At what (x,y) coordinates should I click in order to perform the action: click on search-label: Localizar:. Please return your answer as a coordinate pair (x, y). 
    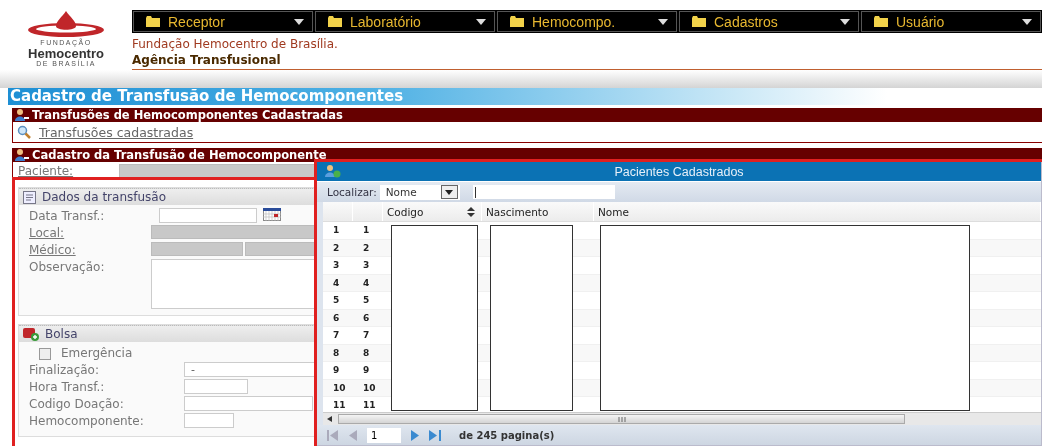
    Looking at the image, I should click on (352, 192).